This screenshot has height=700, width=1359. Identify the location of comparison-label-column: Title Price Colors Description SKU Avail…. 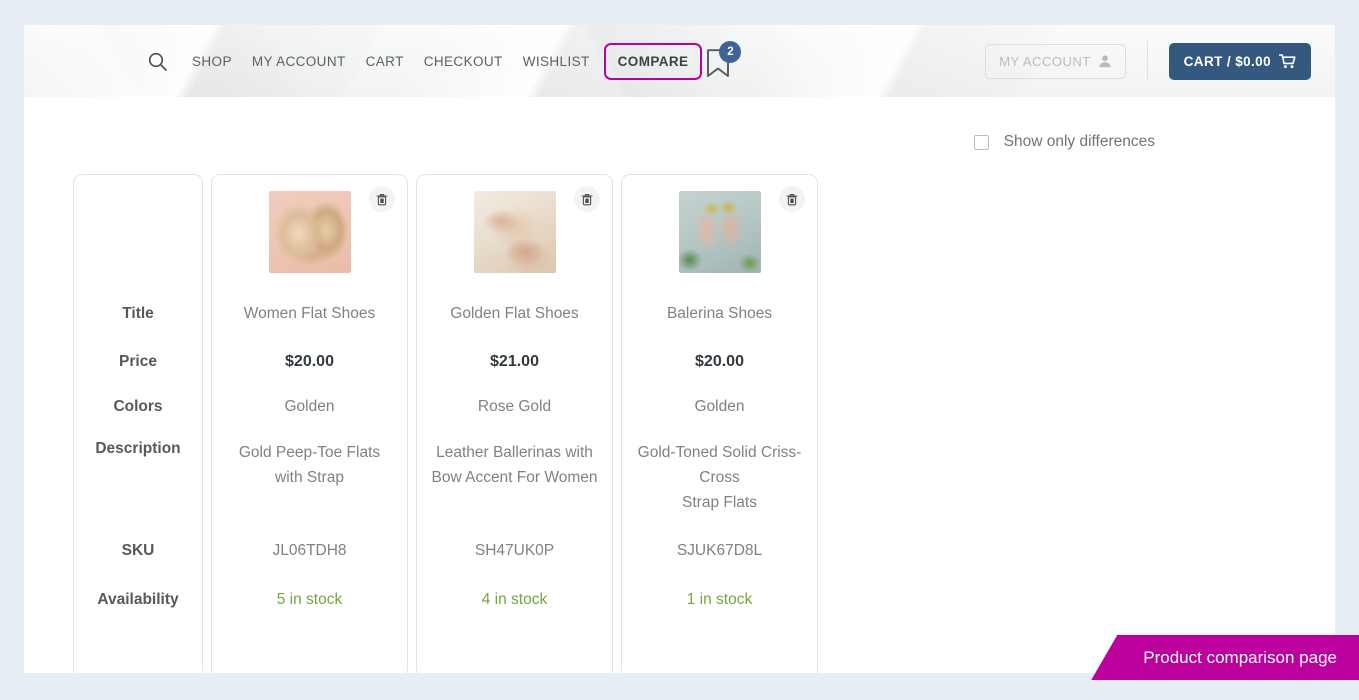
(138, 423).